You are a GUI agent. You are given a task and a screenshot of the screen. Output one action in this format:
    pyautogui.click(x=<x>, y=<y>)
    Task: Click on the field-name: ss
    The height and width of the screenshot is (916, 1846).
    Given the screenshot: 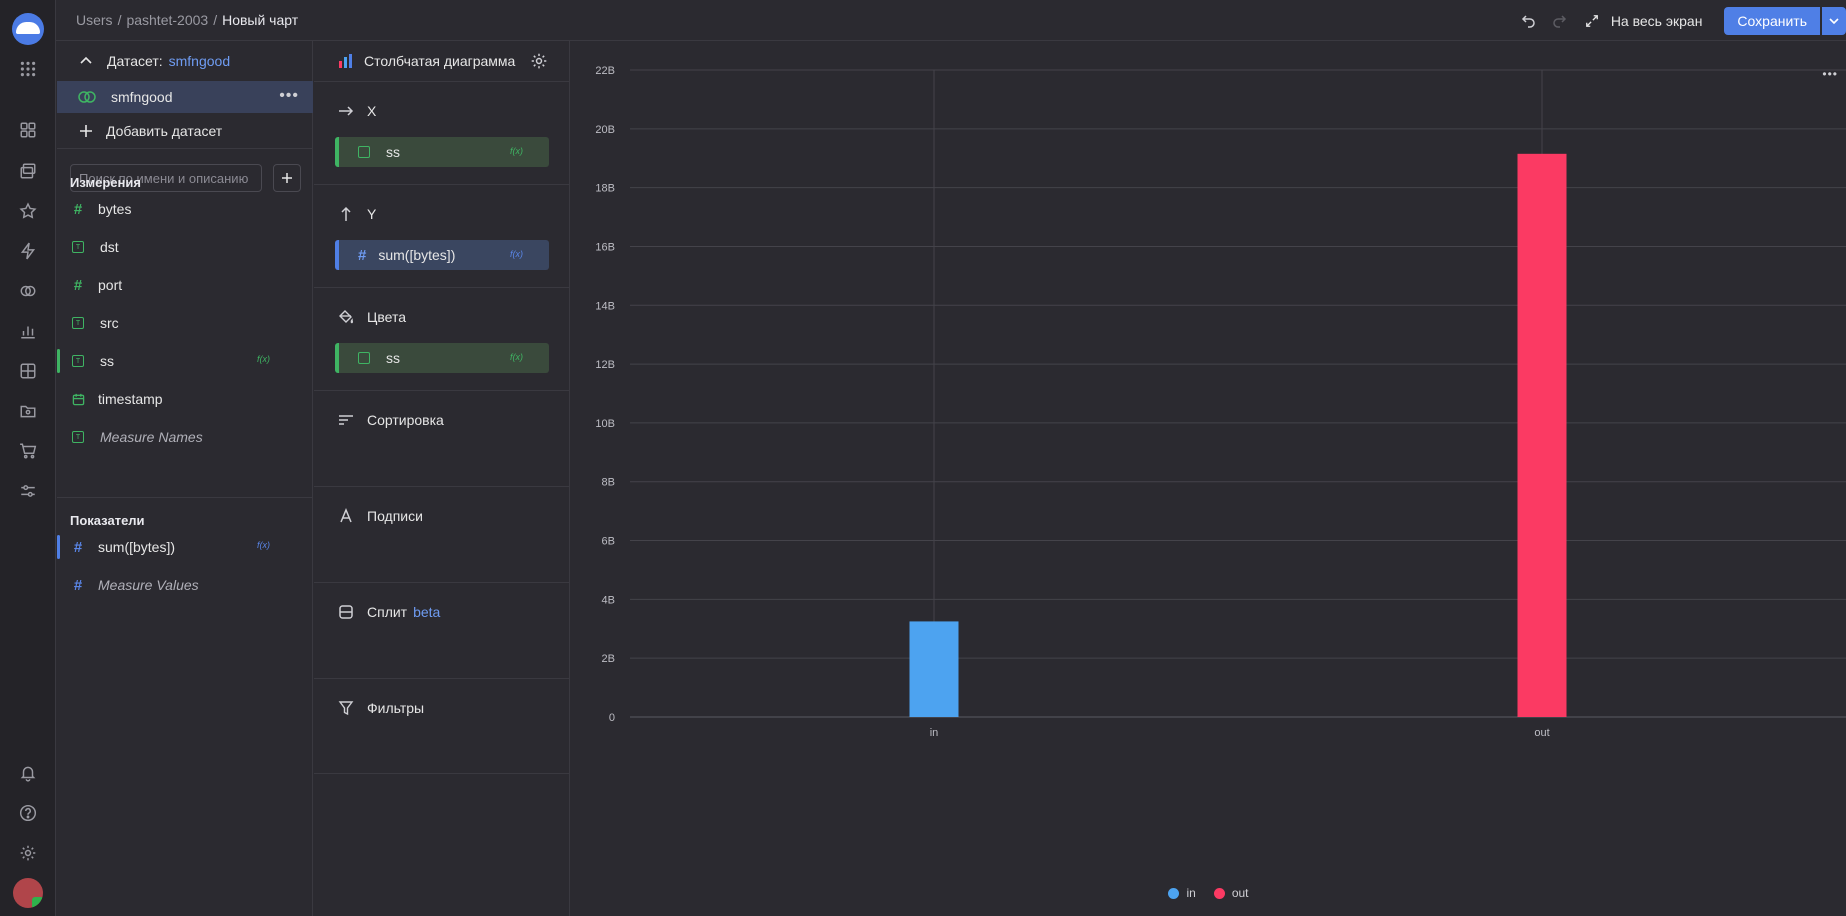 What is the action you would take?
    pyautogui.click(x=107, y=361)
    